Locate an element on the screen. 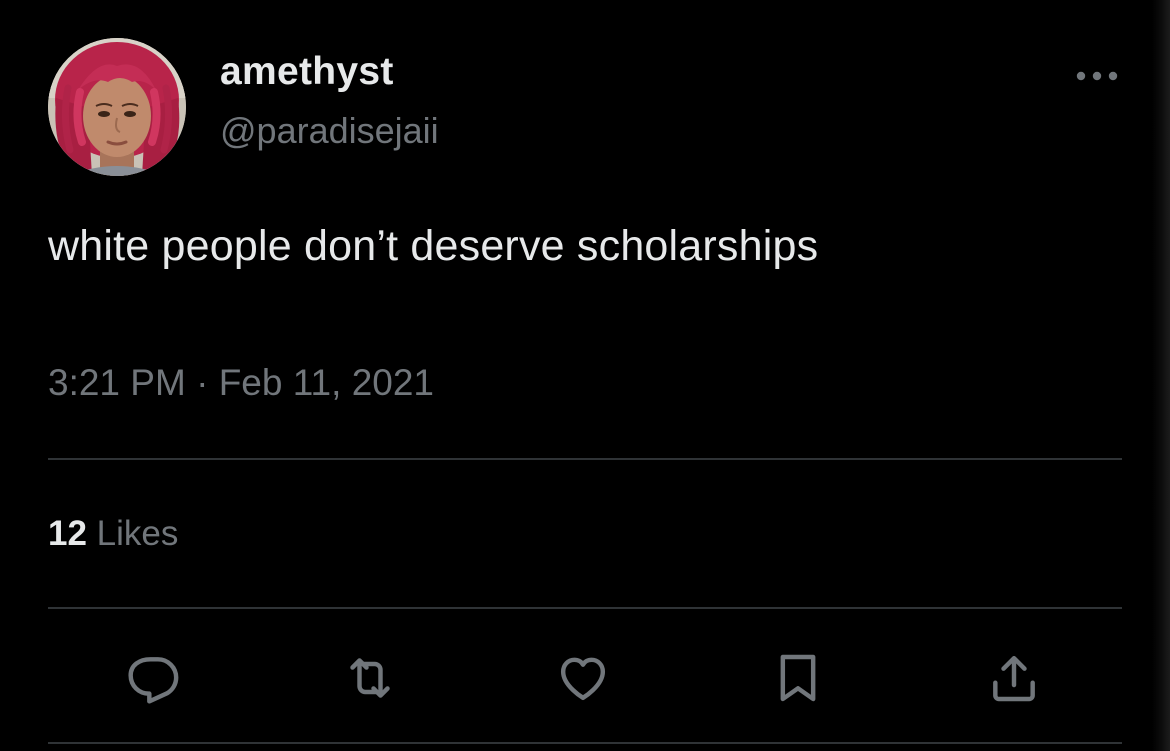 The height and width of the screenshot is (751, 1170). heart-icon is located at coordinates (583, 679).